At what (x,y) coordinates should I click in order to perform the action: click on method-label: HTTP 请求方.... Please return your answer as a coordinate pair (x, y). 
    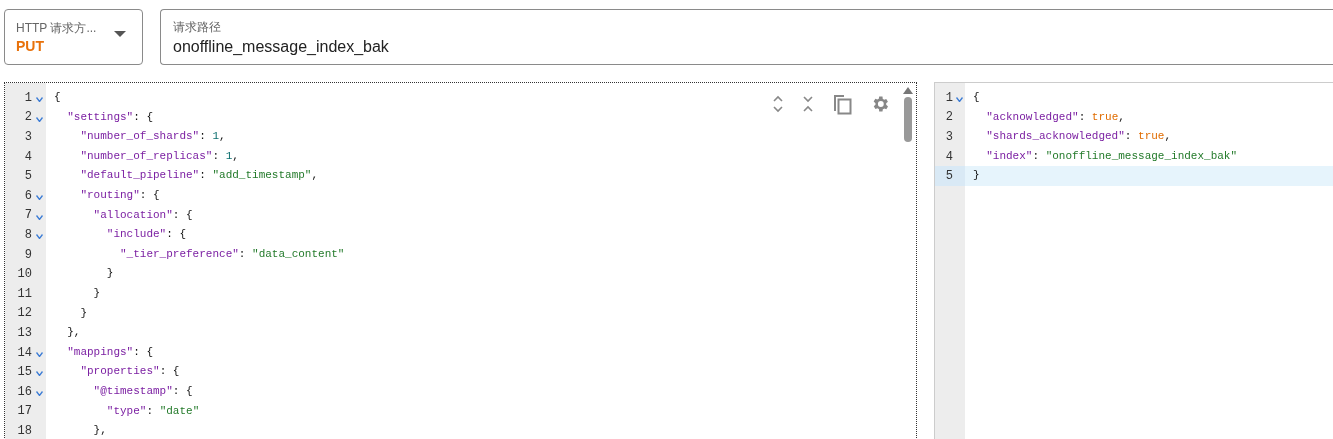
    Looking at the image, I should click on (56, 28).